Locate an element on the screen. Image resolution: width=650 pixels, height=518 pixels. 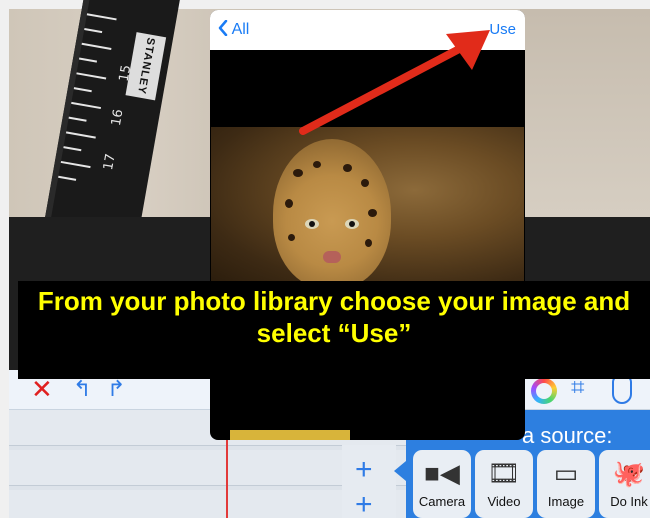
video-label: Video is located at coordinates (504, 501).